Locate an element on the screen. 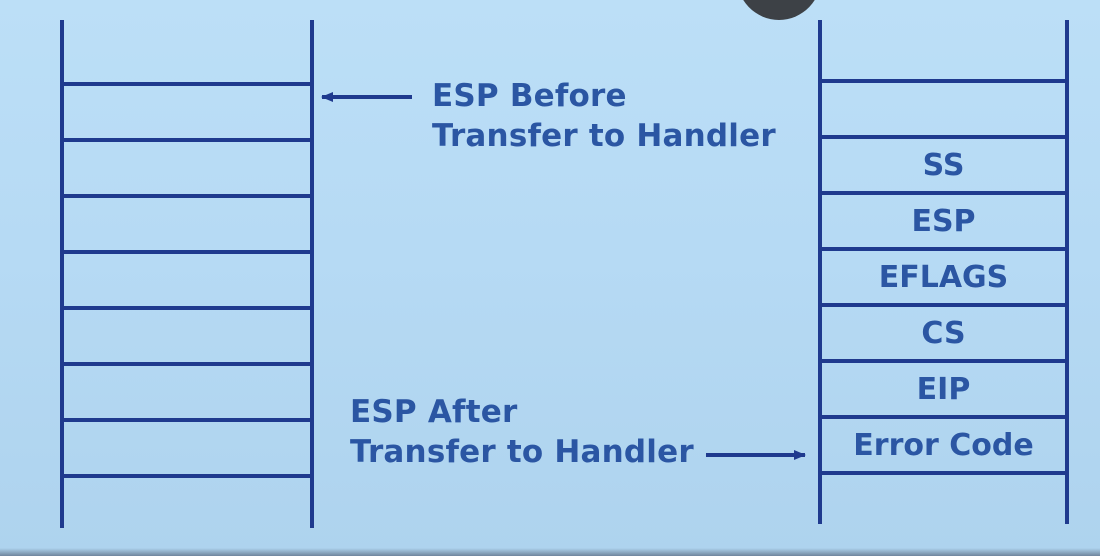  esp-after-label-line1: ESP After is located at coordinates (434, 412).